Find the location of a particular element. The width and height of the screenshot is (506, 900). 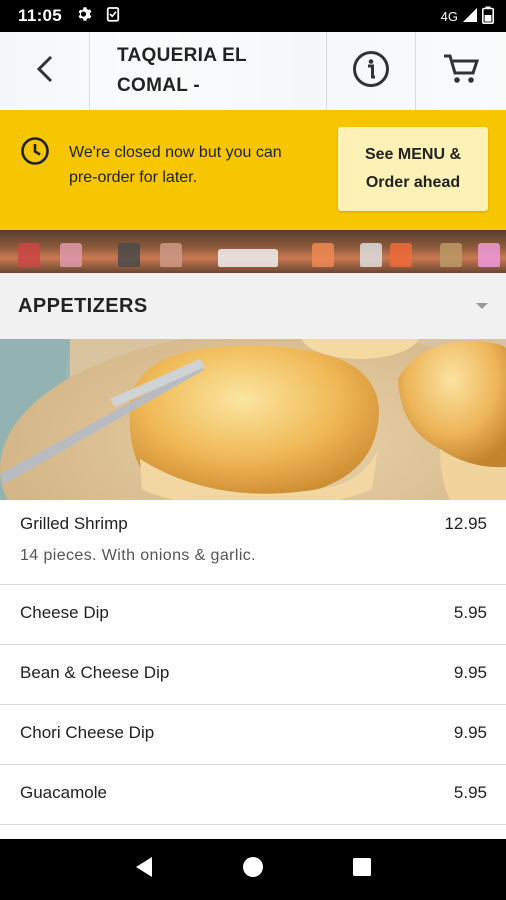

header-background-image is located at coordinates (253, 251).